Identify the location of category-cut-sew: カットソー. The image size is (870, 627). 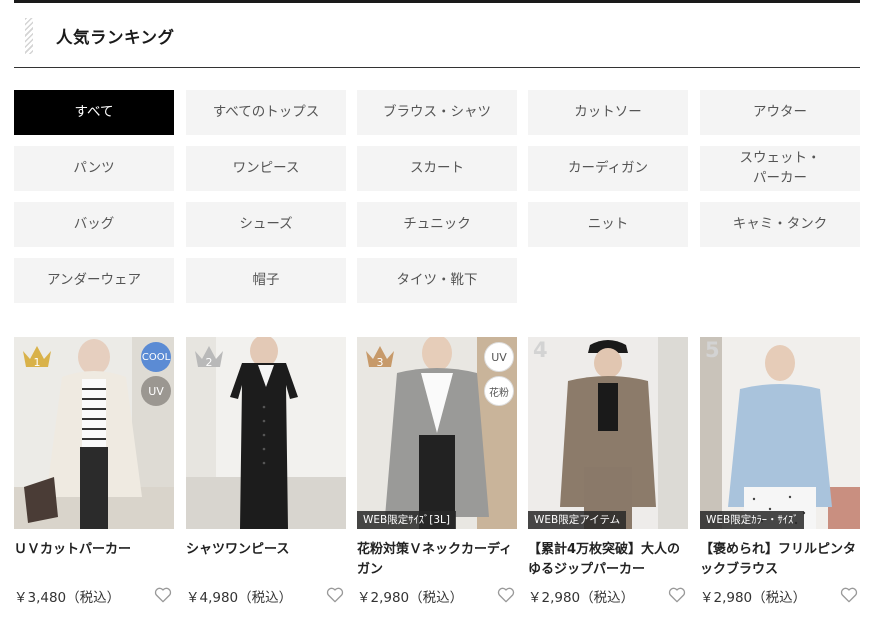
(608, 112).